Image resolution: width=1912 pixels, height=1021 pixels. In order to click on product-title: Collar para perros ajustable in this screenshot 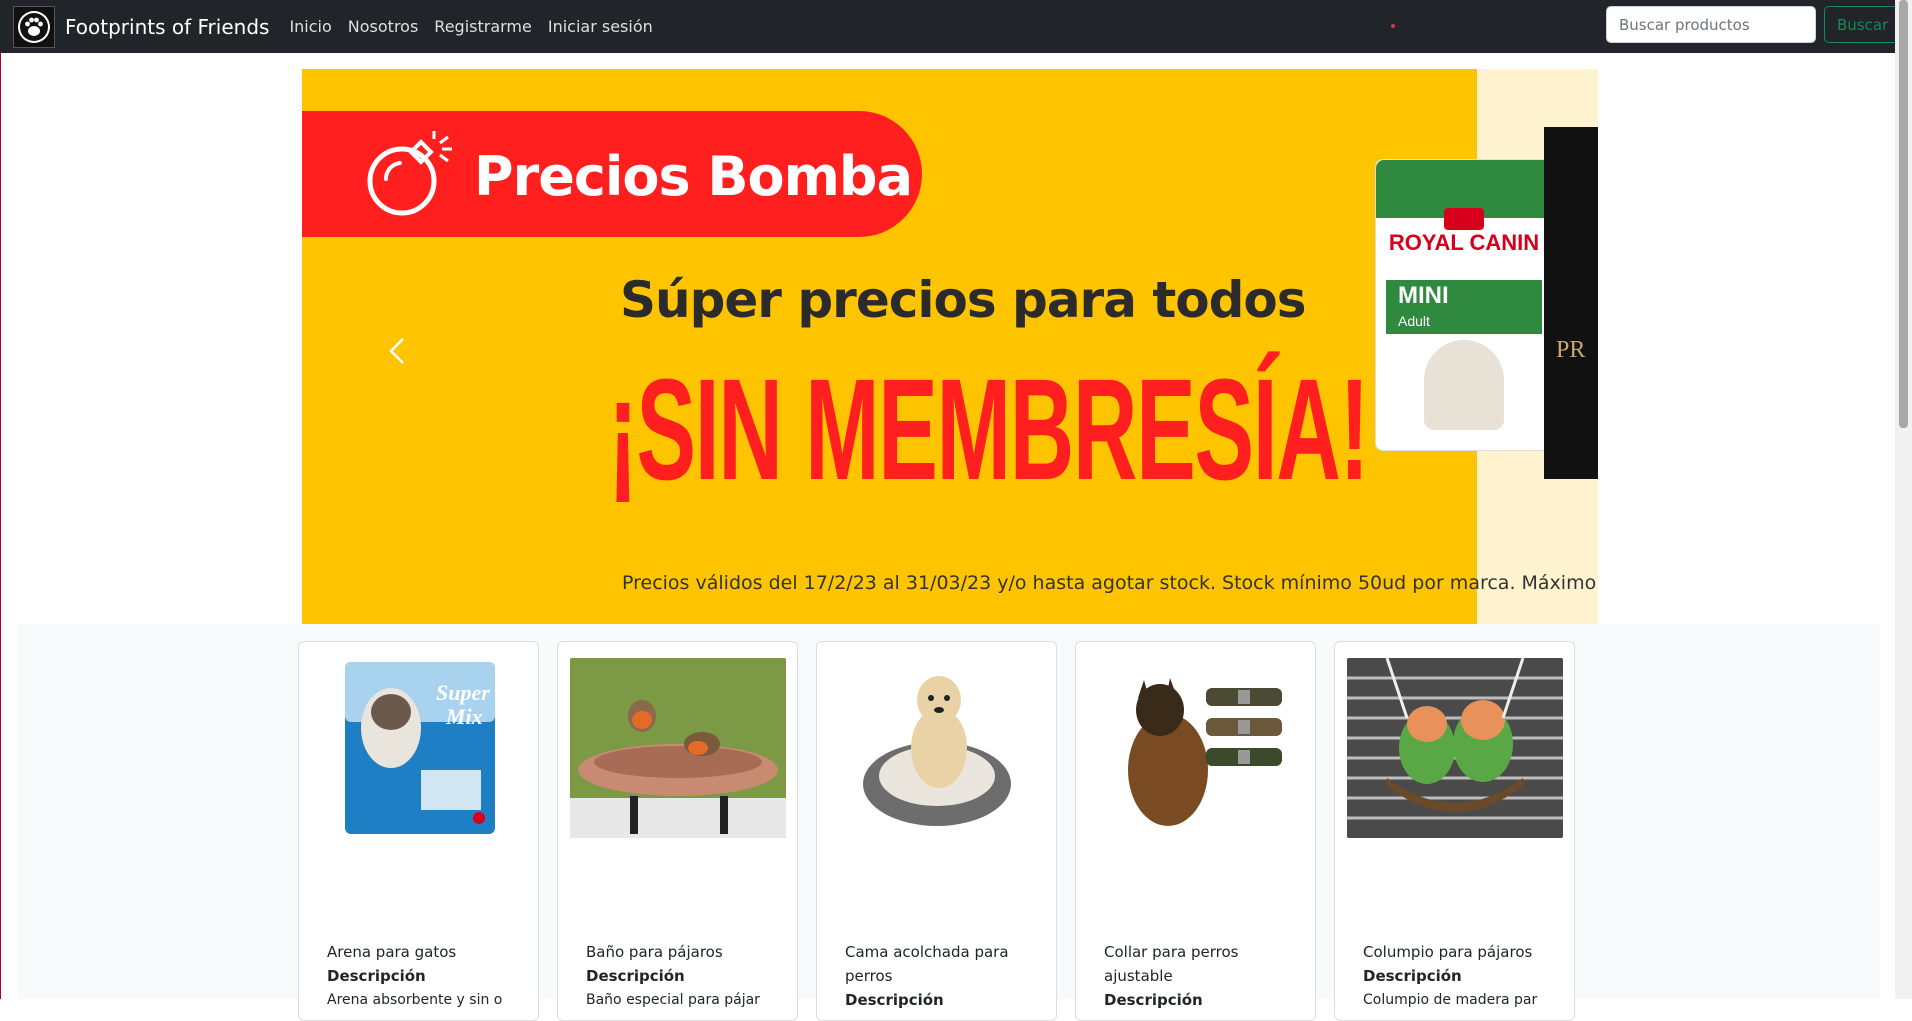, I will do `click(1171, 964)`.